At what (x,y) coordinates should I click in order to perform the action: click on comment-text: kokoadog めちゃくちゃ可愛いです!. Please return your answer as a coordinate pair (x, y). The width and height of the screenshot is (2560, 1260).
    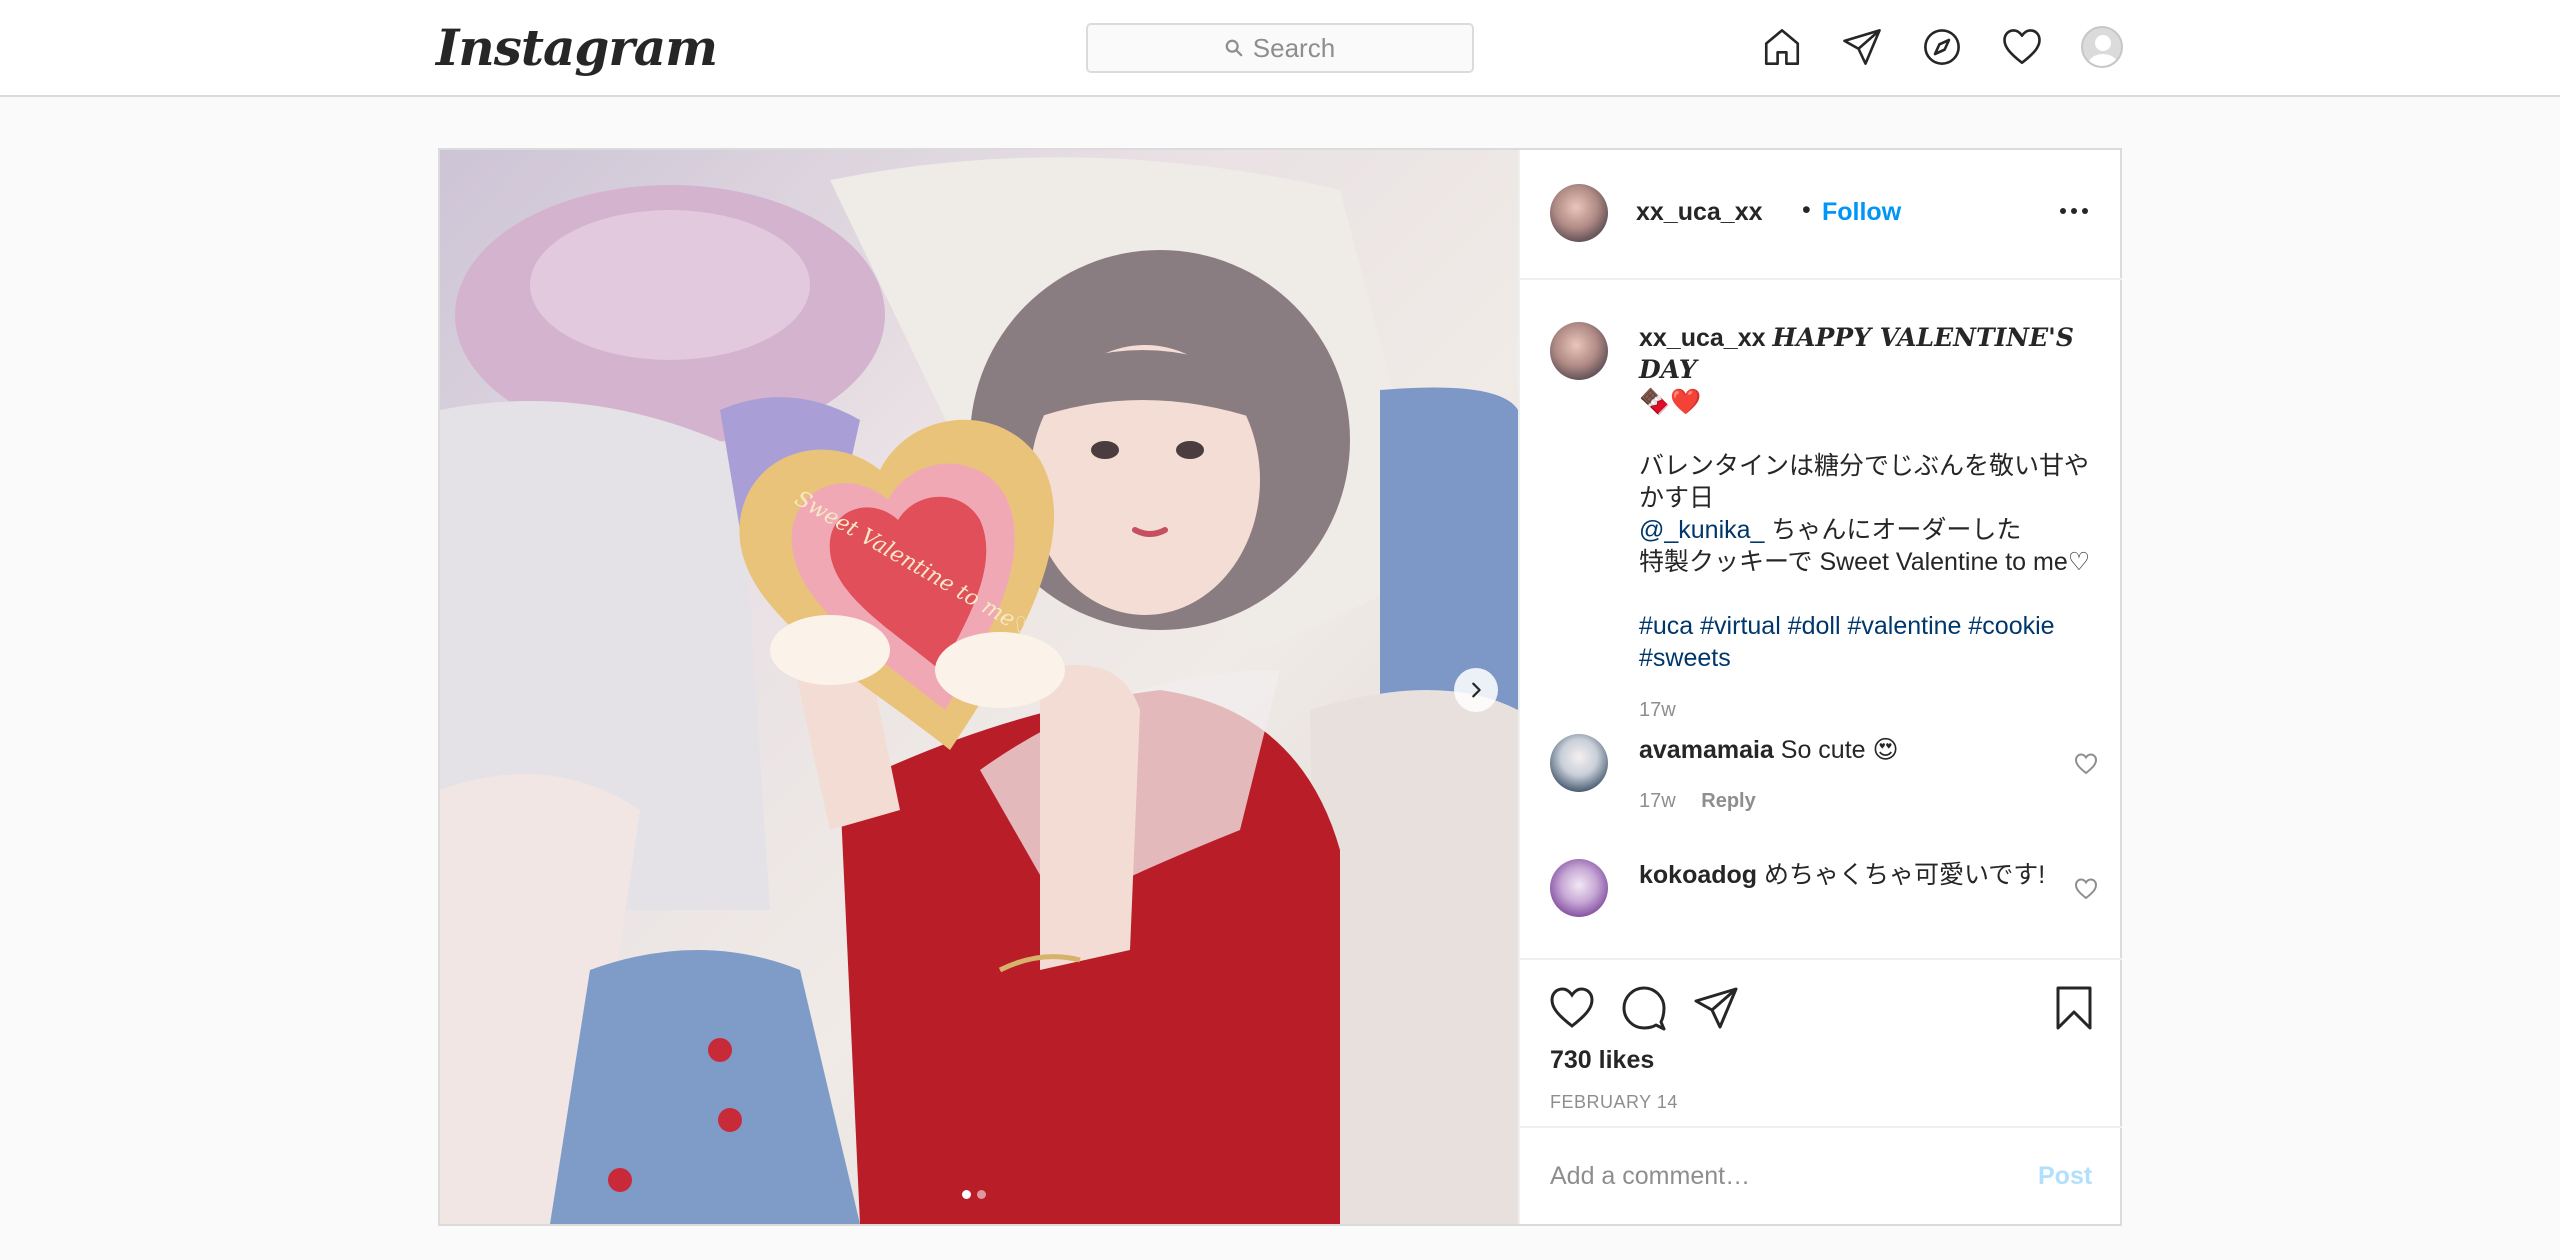
    Looking at the image, I should click on (1849, 875).